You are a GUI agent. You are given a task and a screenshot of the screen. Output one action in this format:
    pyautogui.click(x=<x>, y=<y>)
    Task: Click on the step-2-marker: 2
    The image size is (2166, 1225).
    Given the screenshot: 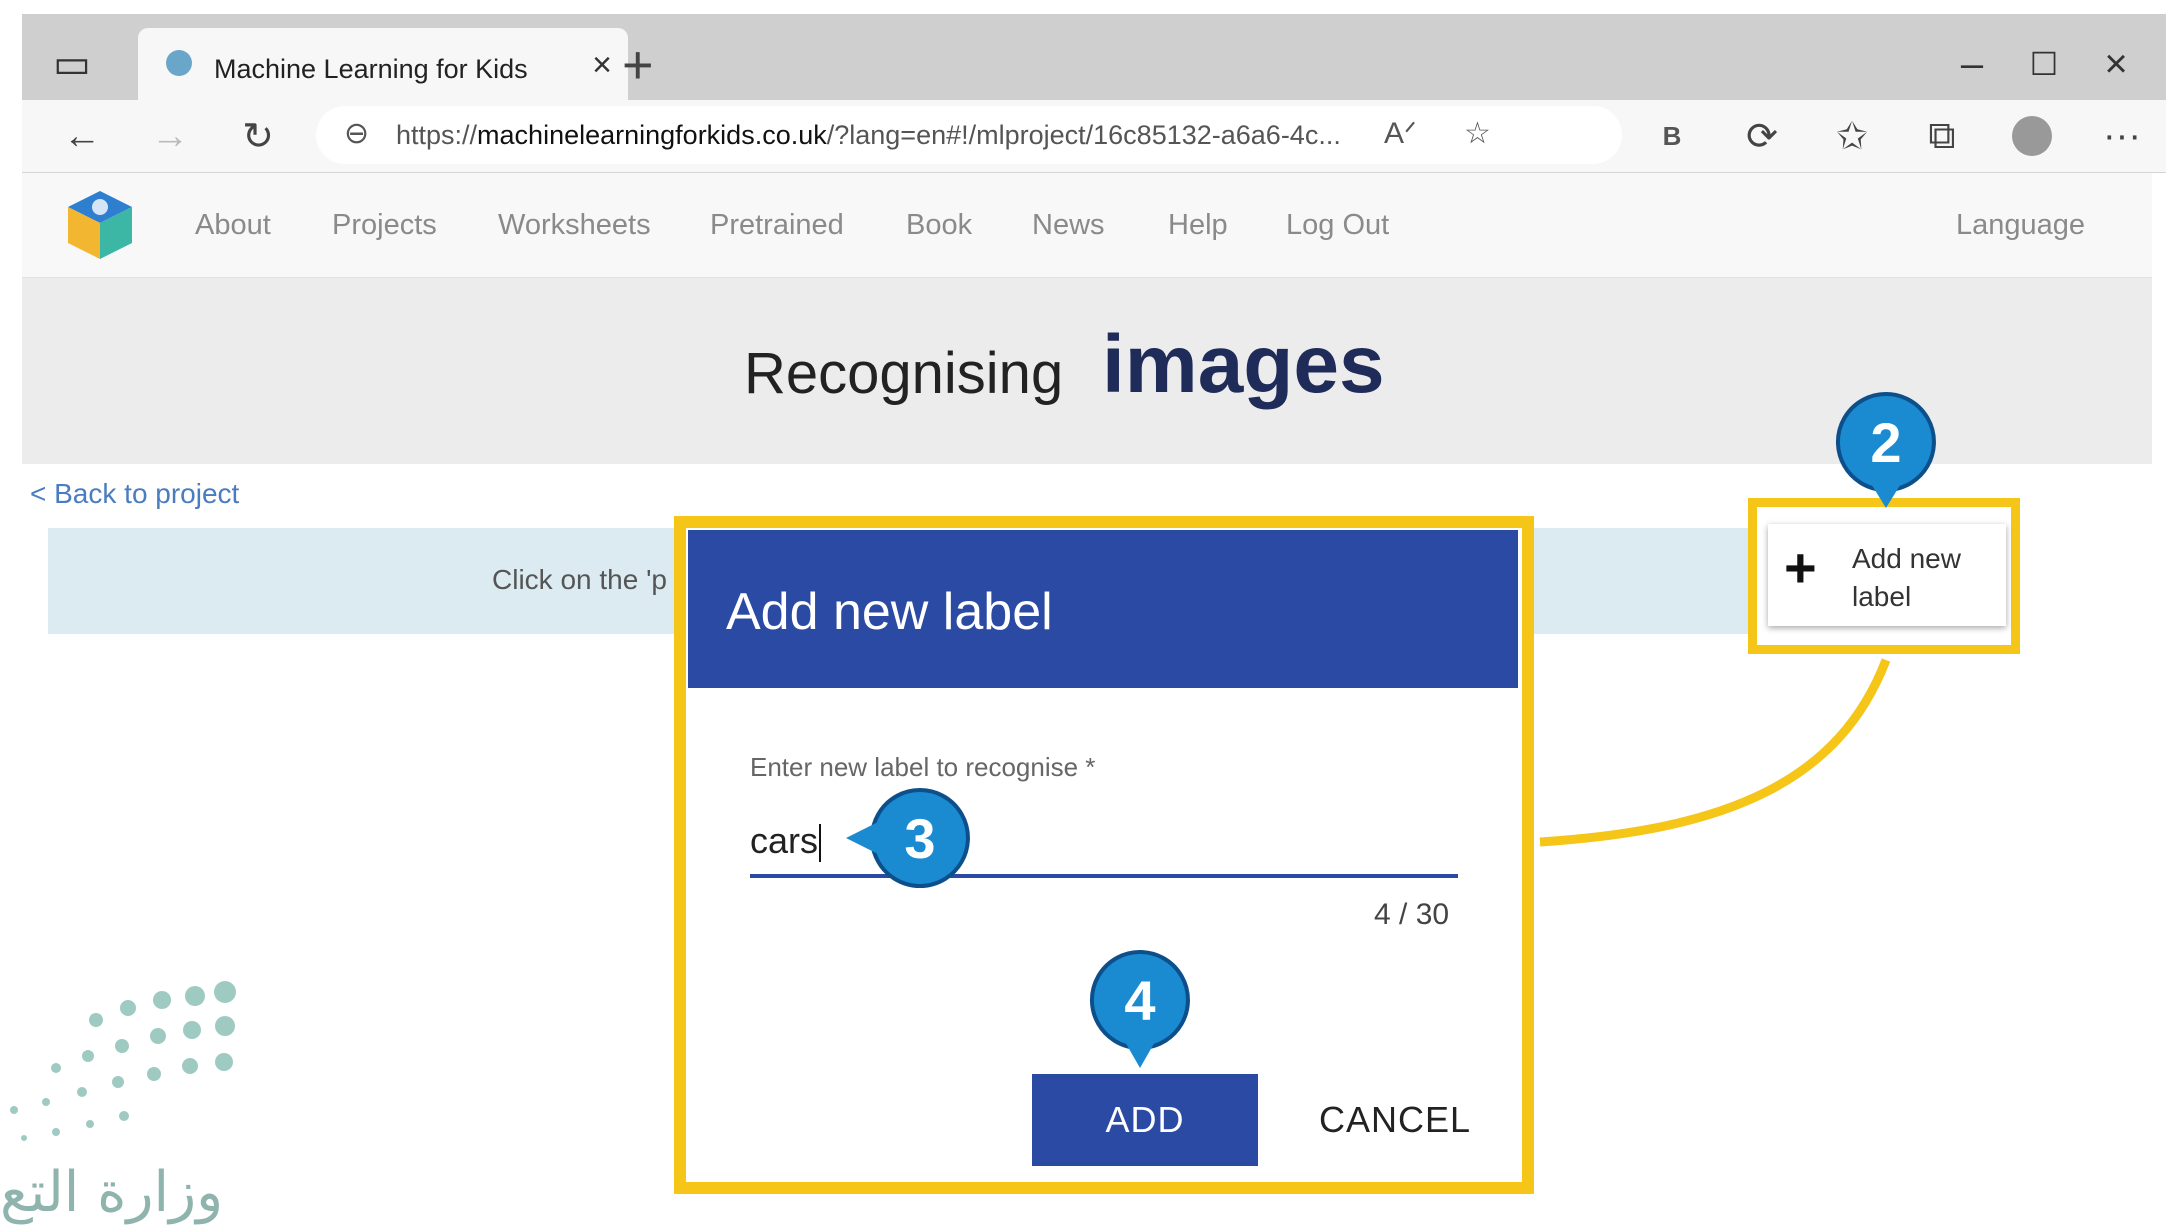 What is the action you would take?
    pyautogui.click(x=1886, y=449)
    